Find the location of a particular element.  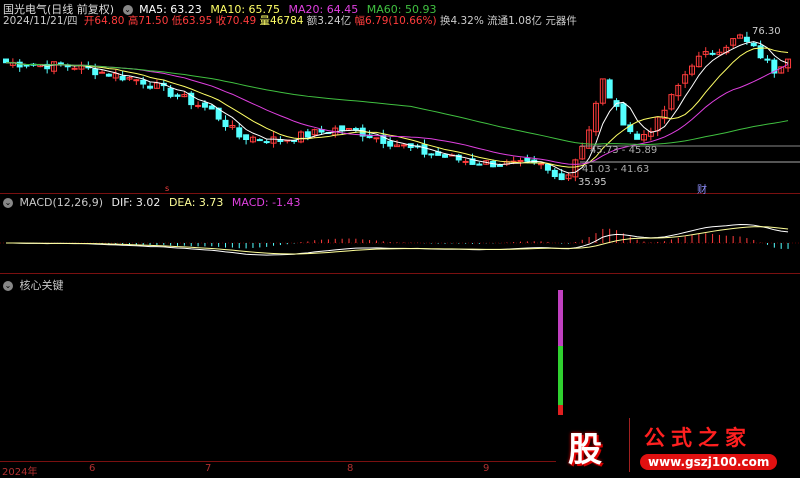

macd-label: MACD(12,26,9) is located at coordinates (61, 202).